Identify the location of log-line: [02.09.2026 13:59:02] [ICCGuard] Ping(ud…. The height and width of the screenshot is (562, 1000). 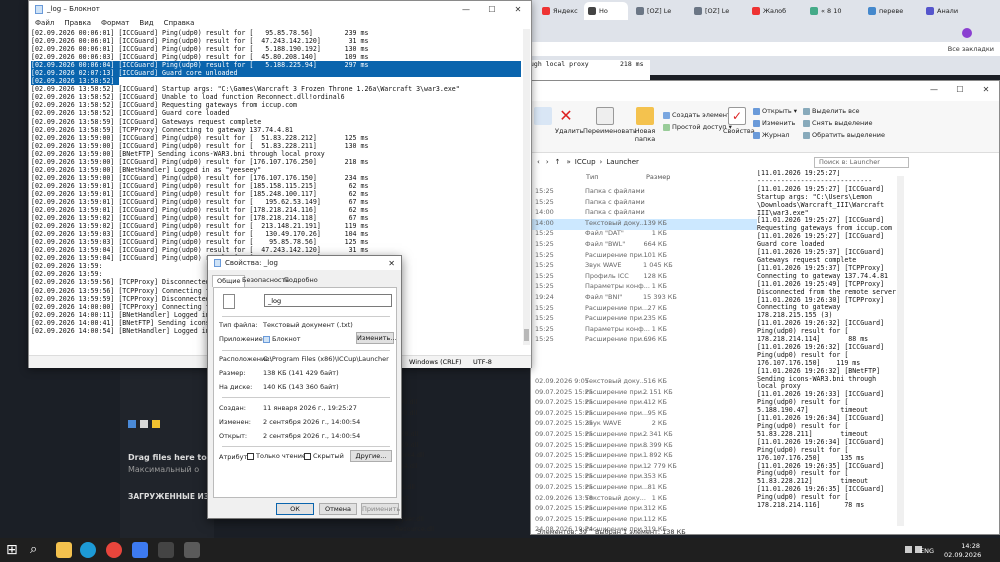
(200, 218).